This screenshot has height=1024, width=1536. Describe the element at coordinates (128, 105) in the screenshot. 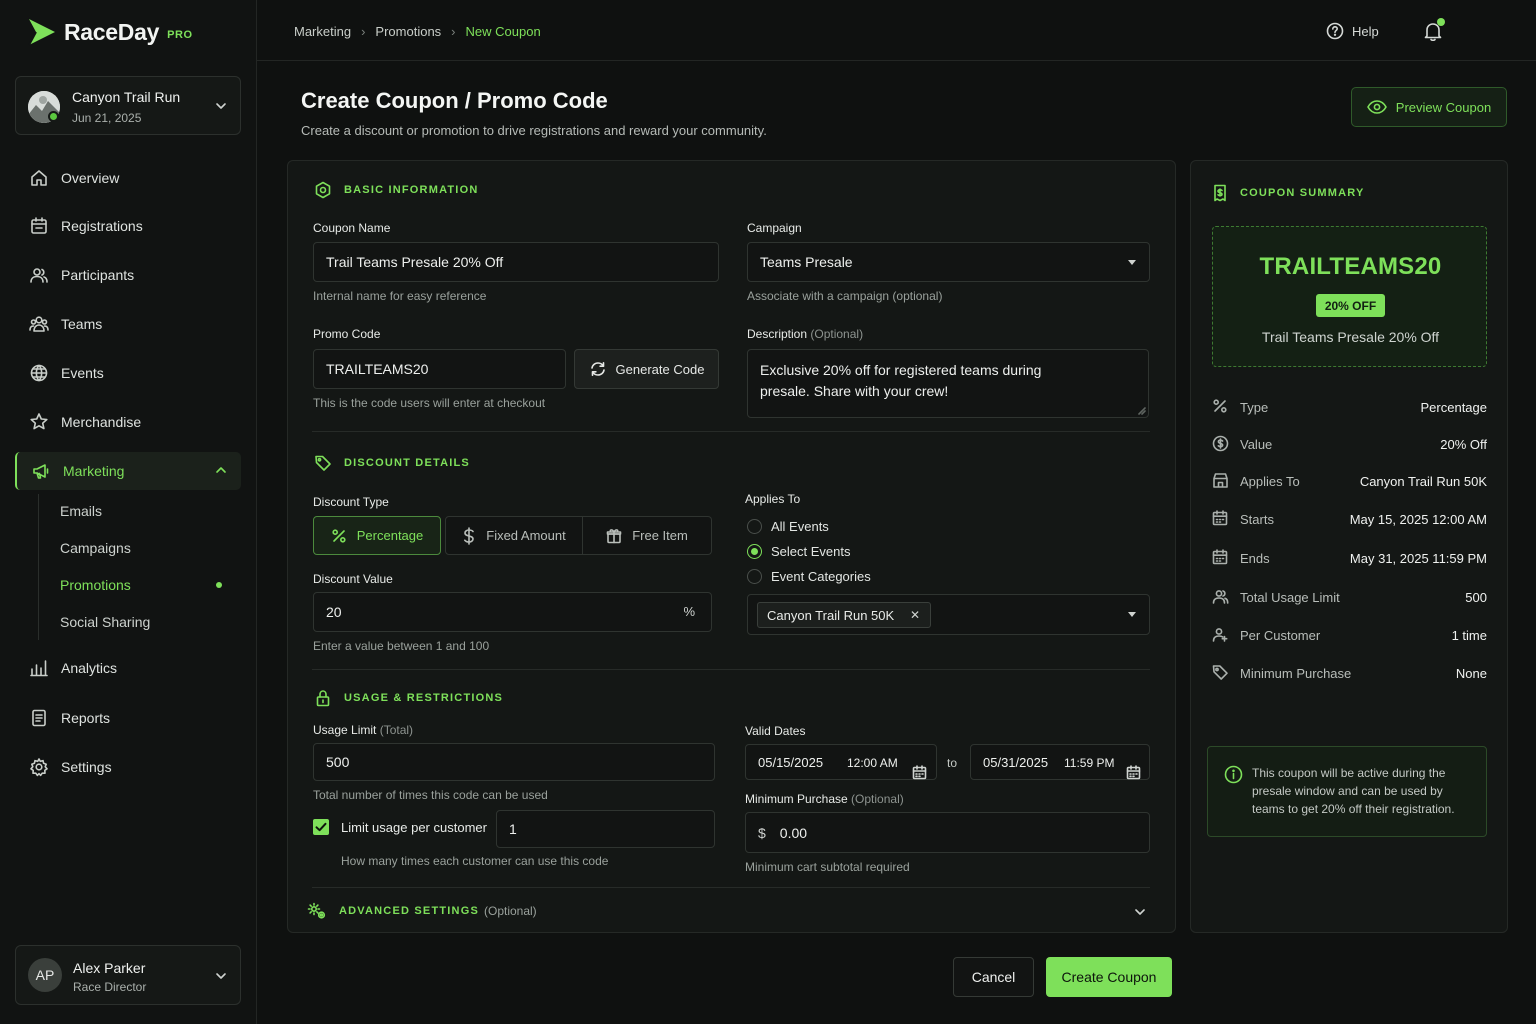

I see `event-switcher: Canyon Trail Run Jun 21, 2025` at that location.